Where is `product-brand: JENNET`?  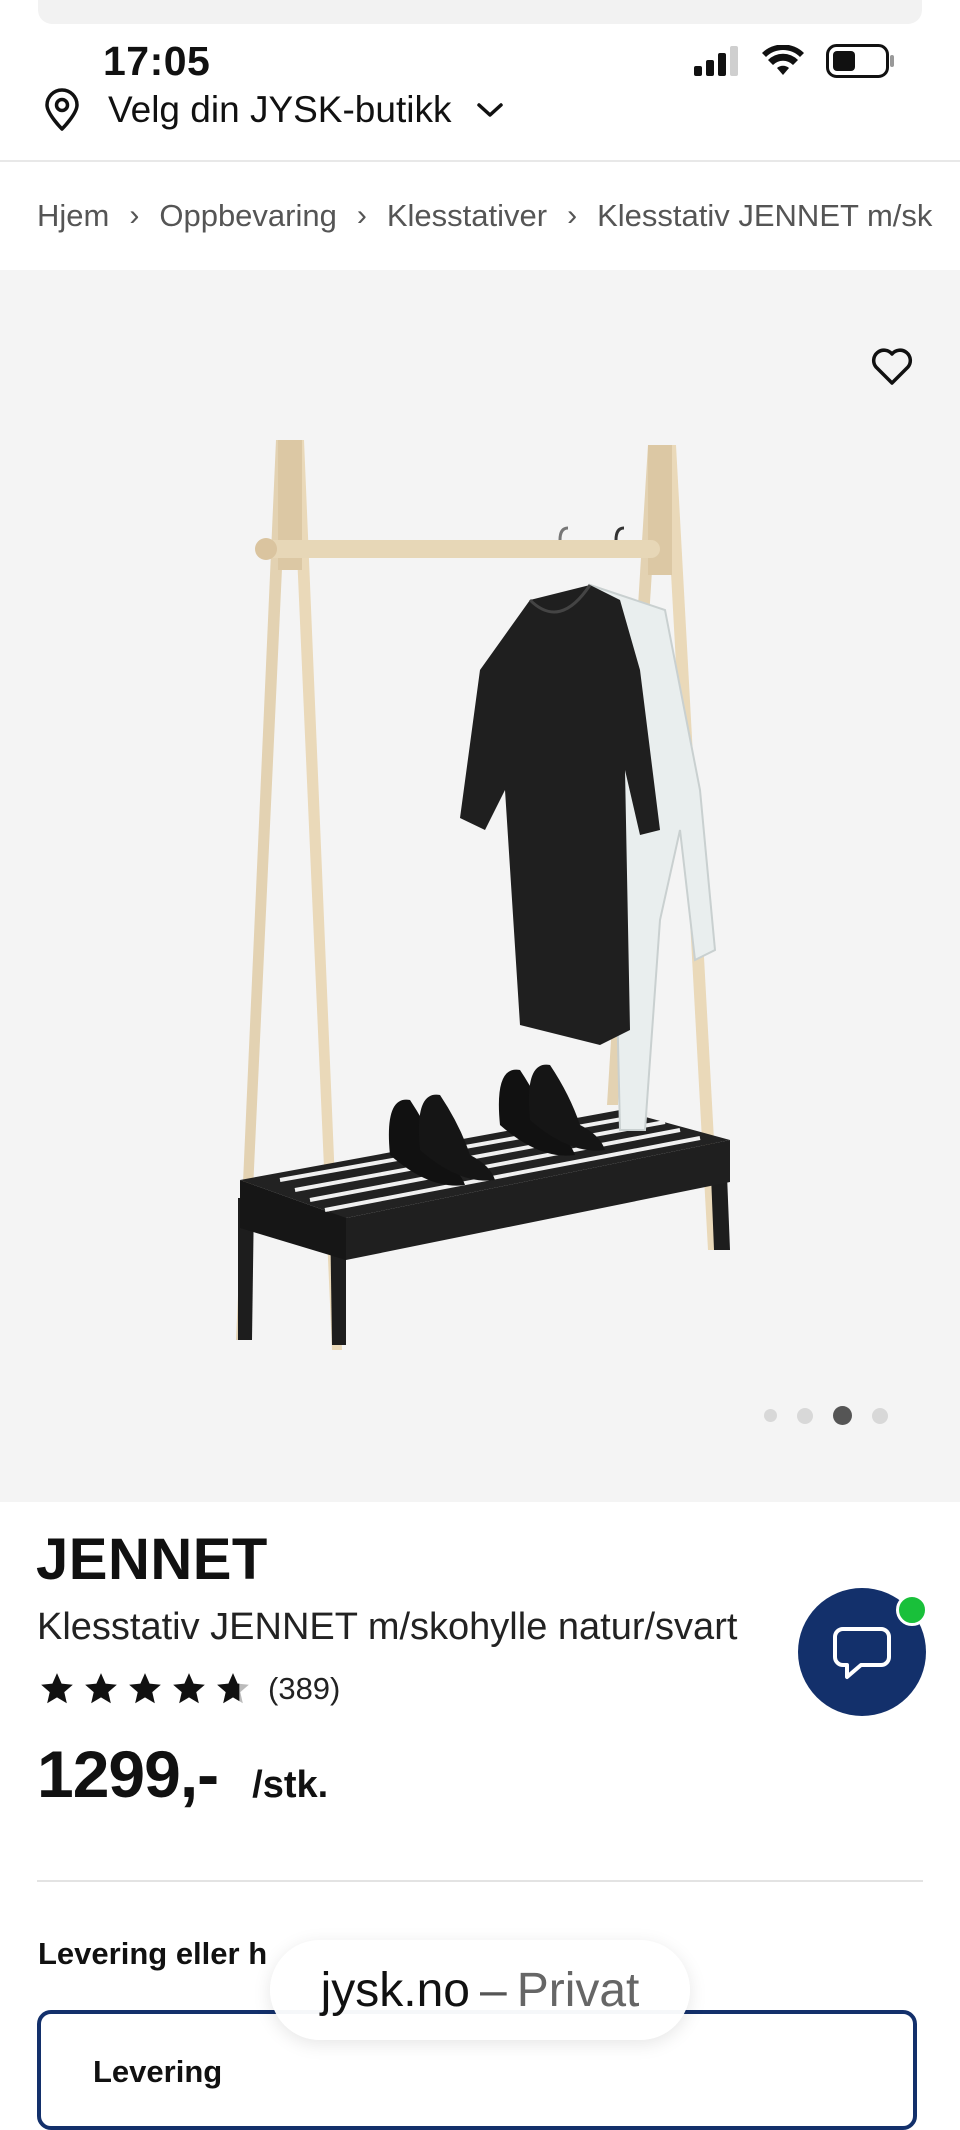
product-brand: JENNET is located at coordinates (152, 1559).